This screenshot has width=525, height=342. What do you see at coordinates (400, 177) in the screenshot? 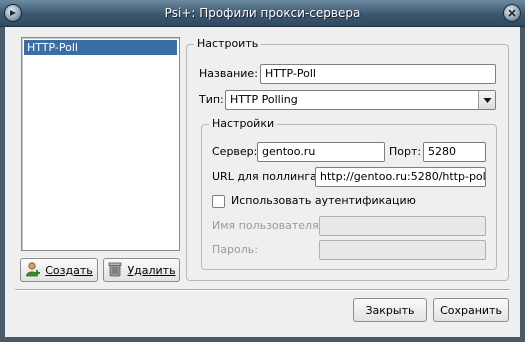
I see `polling-url-input: http://gentoo.ru:5280/http-poll/` at bounding box center [400, 177].